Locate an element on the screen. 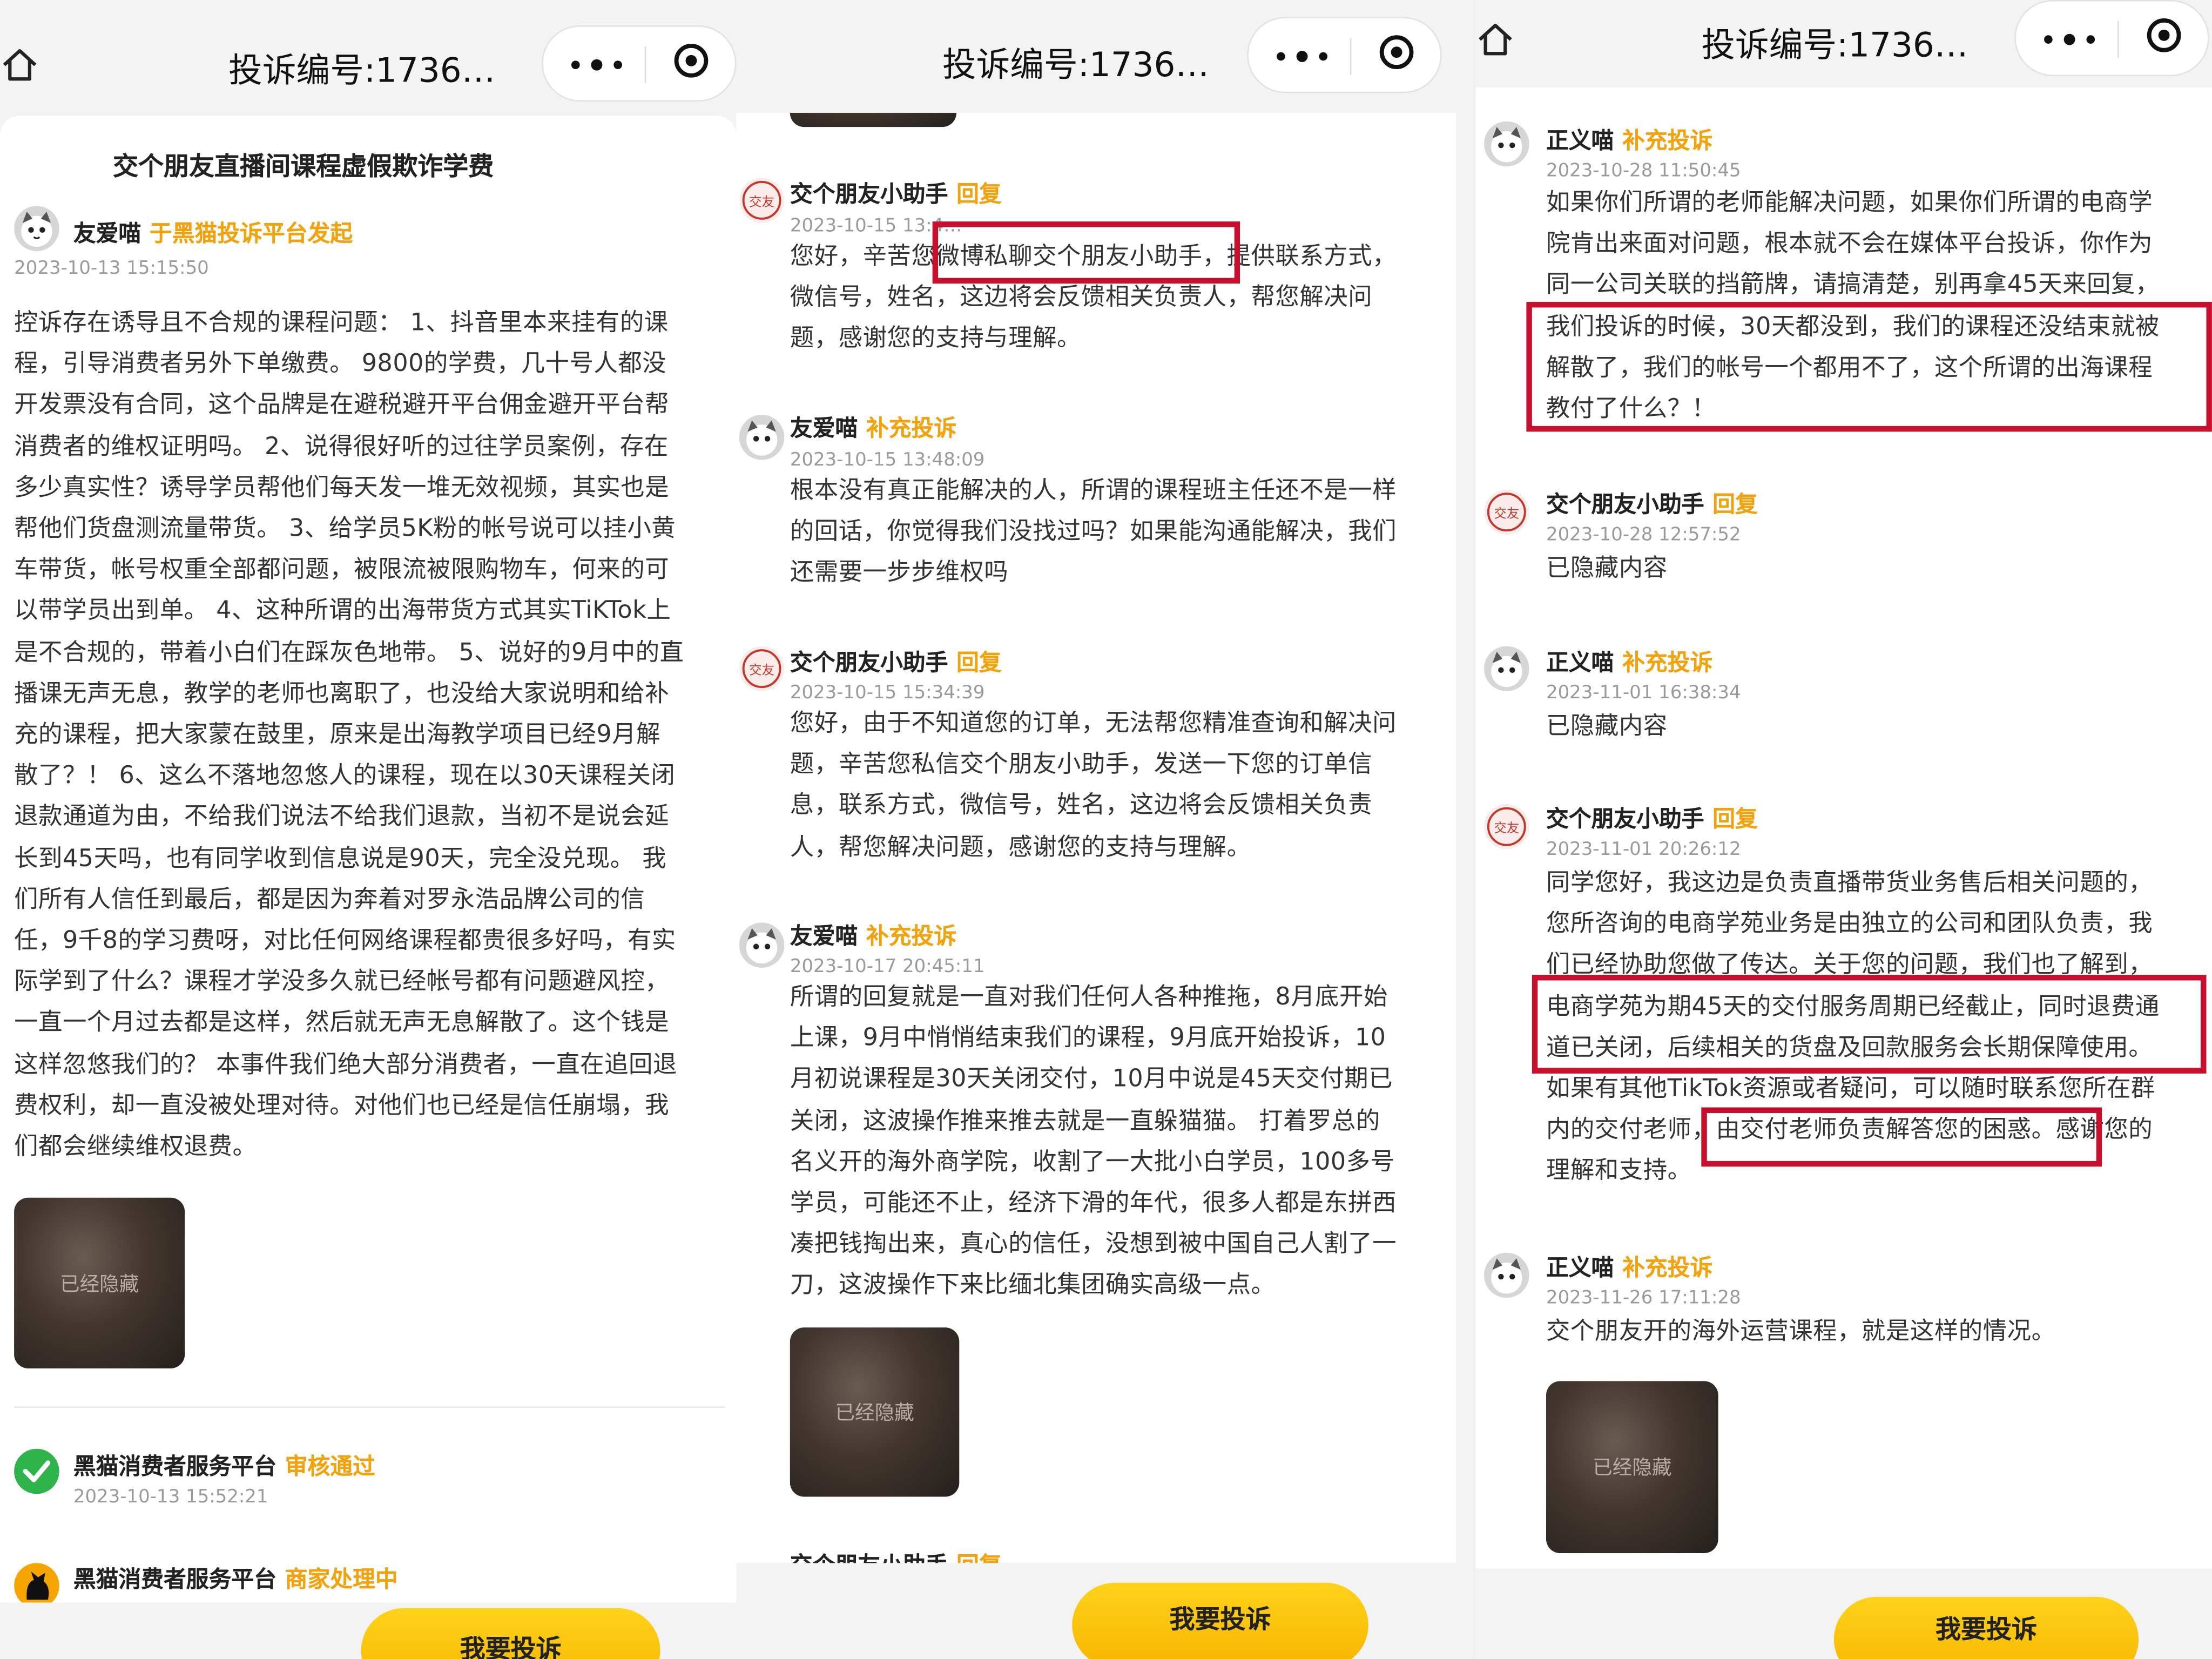 The width and height of the screenshot is (2212, 1659). initiator-tag: 于黑猫投诉平台发起 is located at coordinates (251, 233).